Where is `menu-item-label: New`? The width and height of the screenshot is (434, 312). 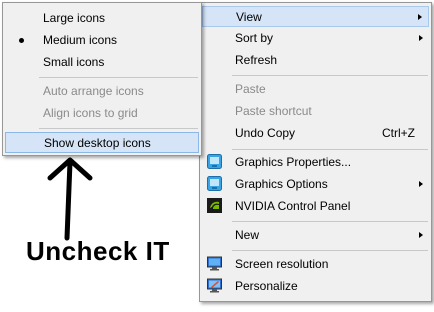 menu-item-label: New is located at coordinates (247, 235).